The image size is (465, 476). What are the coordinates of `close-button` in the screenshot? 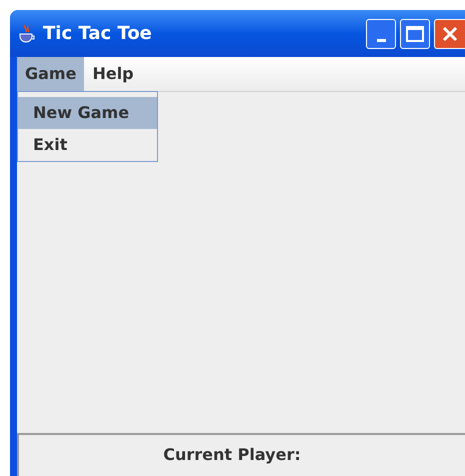 It's located at (449, 33).